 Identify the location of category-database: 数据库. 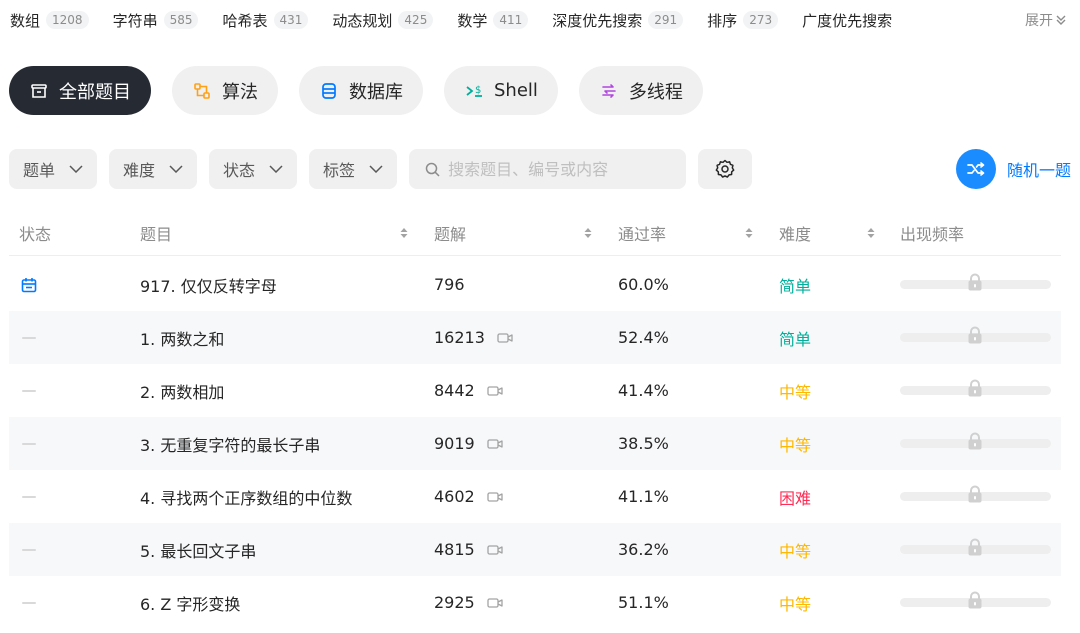
(361, 90).